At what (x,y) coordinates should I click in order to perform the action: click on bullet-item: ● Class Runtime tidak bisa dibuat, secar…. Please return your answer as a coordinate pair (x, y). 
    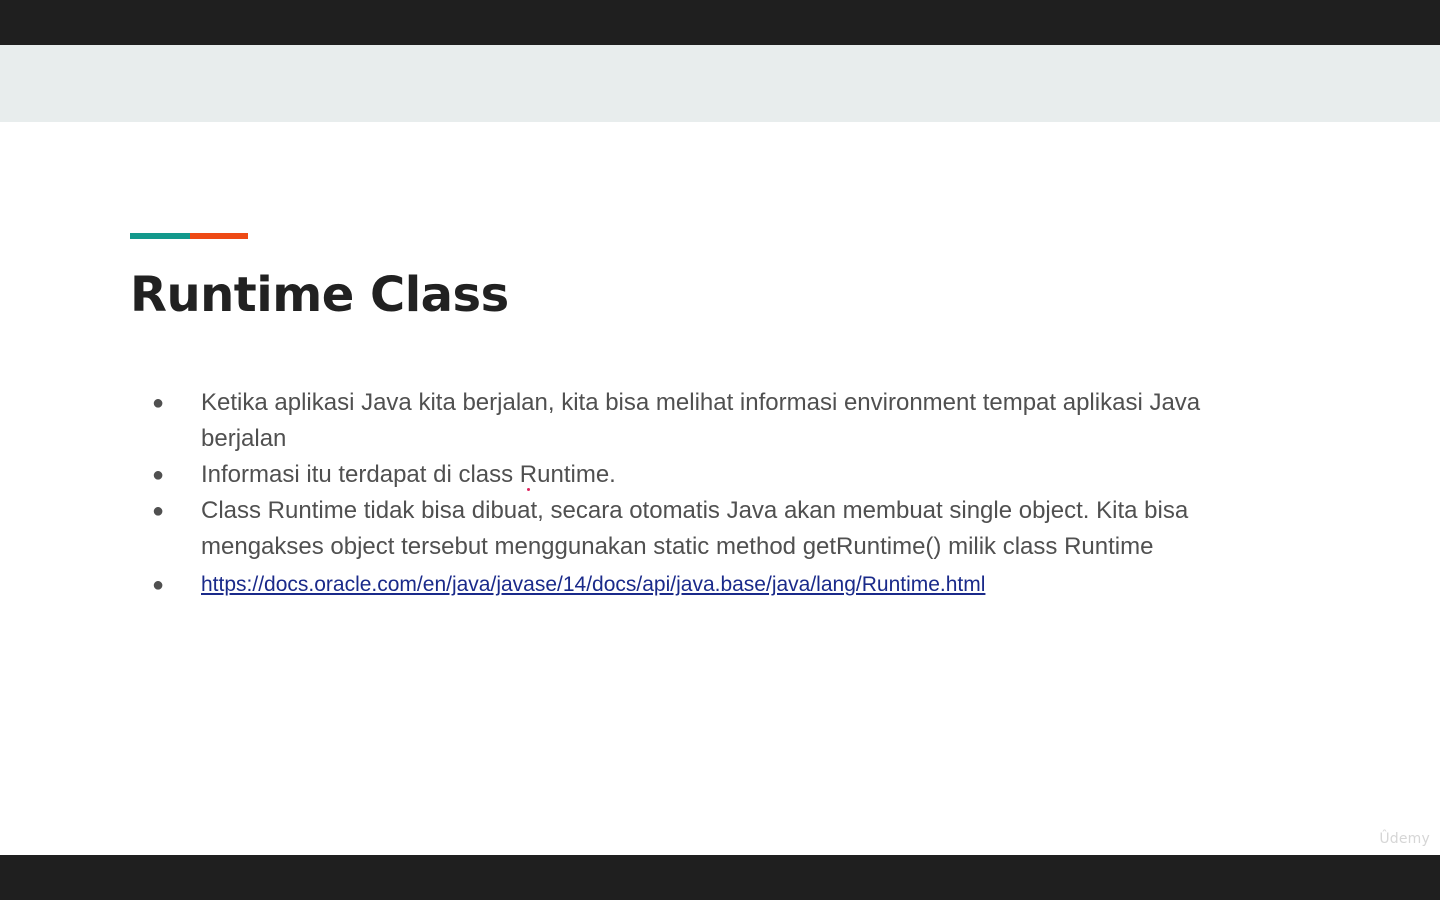
    Looking at the image, I should click on (720, 529).